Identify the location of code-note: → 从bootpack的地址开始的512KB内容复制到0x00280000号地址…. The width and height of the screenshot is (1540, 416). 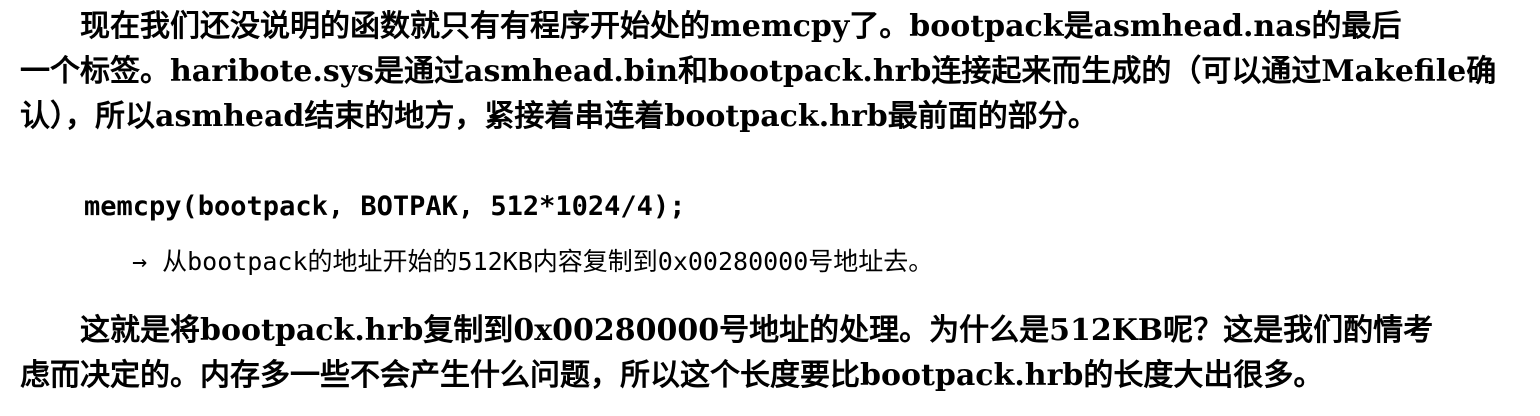
(533, 261).